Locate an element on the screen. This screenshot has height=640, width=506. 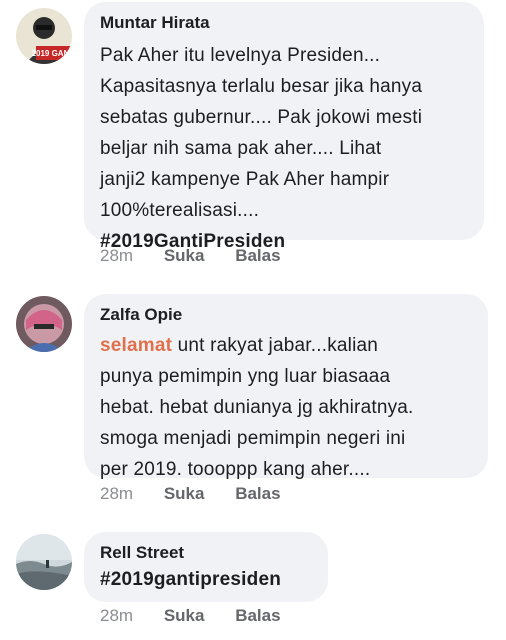
highlighted-word: selamat is located at coordinates (136, 345).